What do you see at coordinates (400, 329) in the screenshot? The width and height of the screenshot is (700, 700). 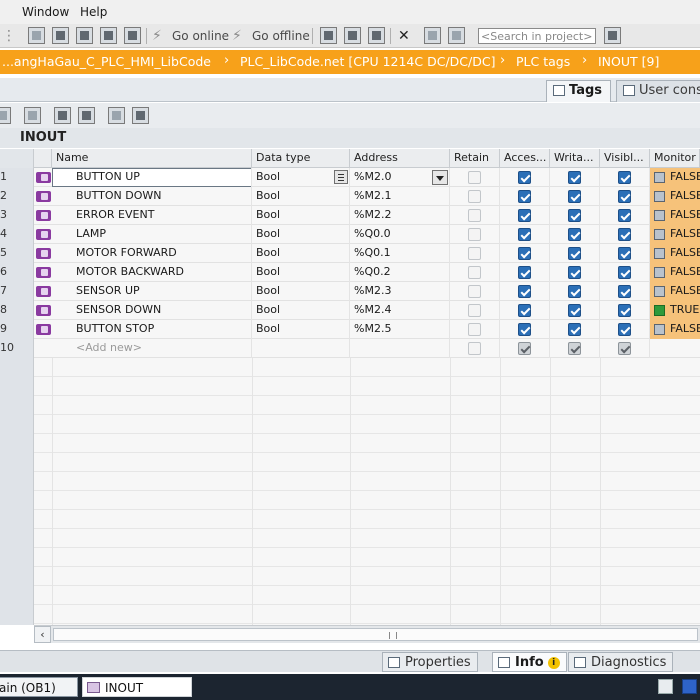 I see `tag-address: %M2.5` at bounding box center [400, 329].